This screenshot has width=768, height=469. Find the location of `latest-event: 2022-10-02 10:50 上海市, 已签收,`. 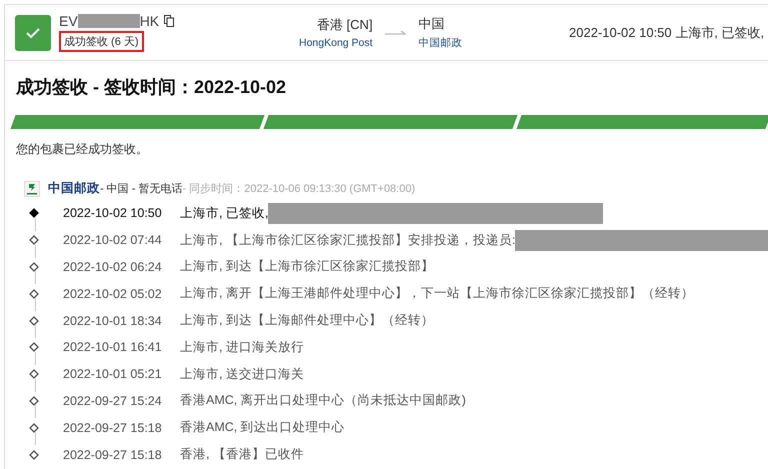

latest-event: 2022-10-02 10:50 上海市, 已签收, is located at coordinates (666, 33).